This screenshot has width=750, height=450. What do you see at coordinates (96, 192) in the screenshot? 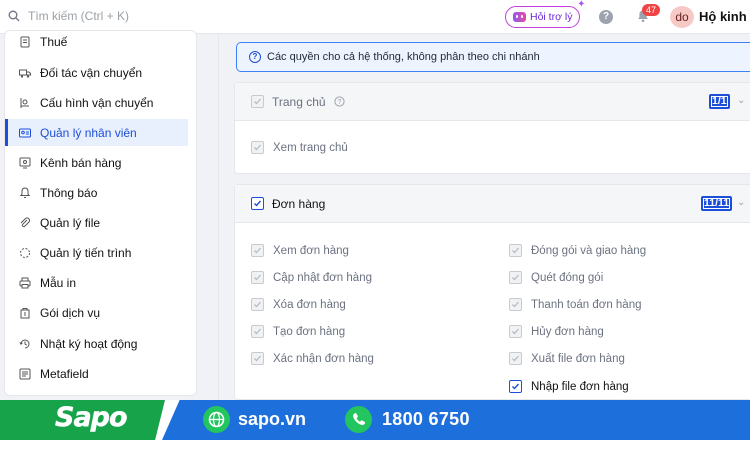
I see `sidebar-item-notifications: Thông báo` at bounding box center [96, 192].